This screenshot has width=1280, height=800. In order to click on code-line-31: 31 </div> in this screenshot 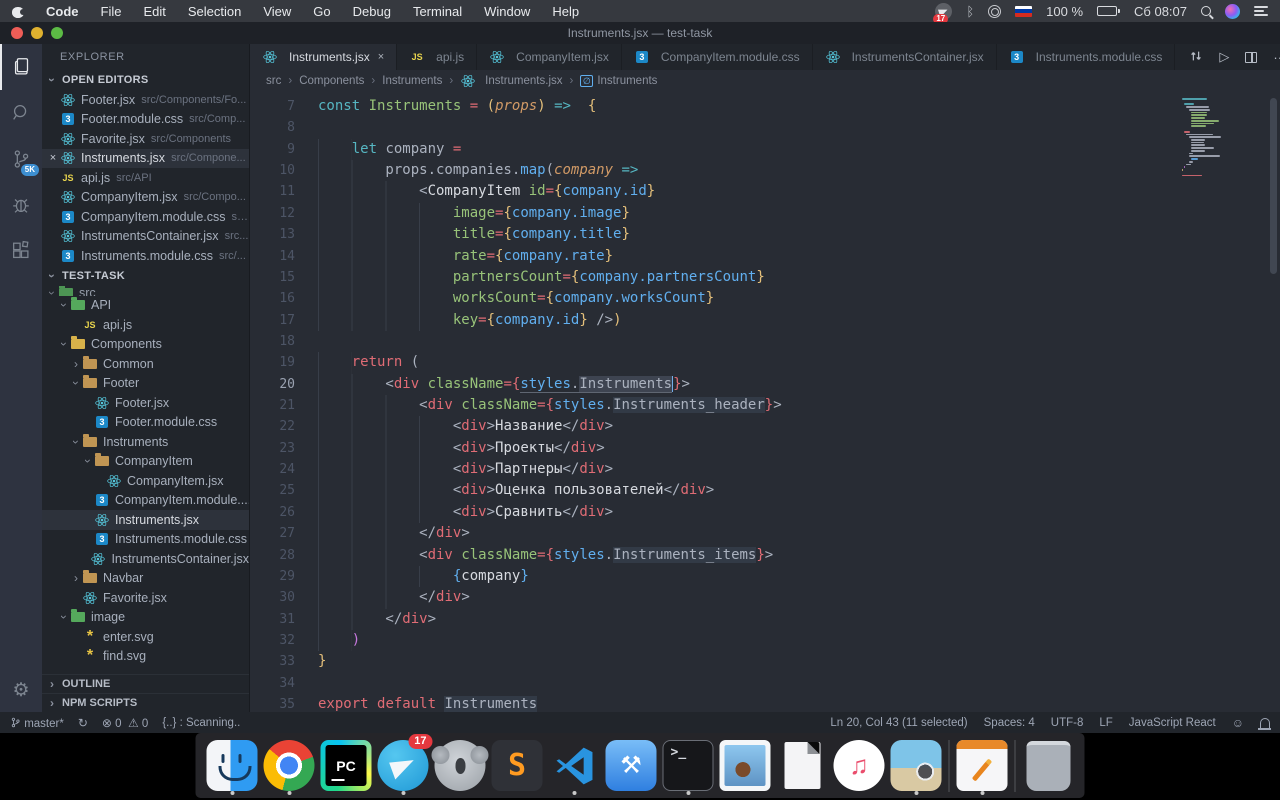, I will do `click(765, 619)`.